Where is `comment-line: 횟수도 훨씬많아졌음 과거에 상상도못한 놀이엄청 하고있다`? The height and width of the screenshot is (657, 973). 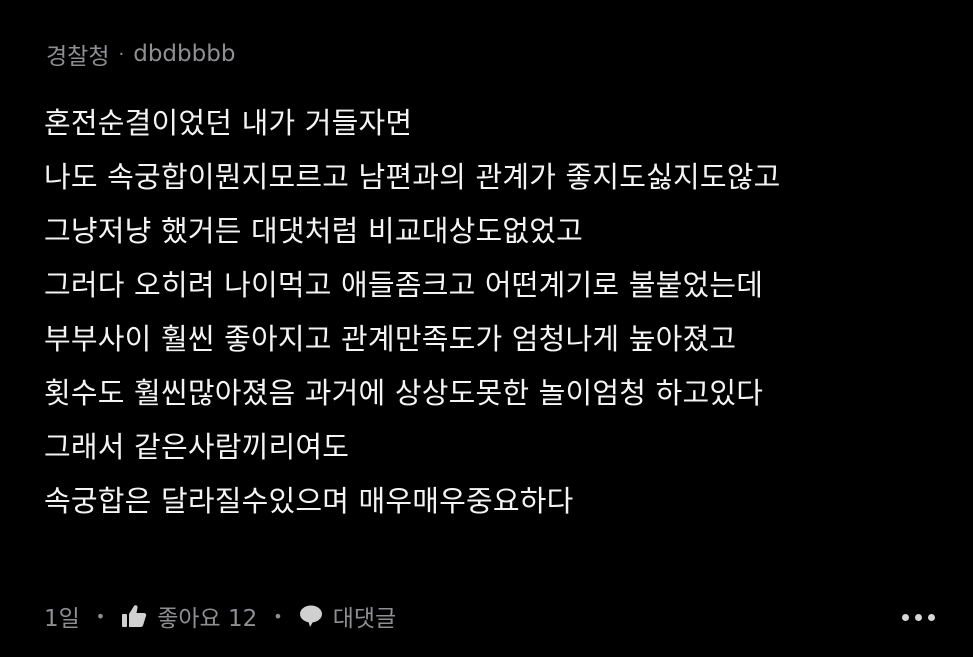
comment-line: 횟수도 훨씬많아졌음 과거에 상상도못한 놀이엄청 하고있다 is located at coordinates (404, 393).